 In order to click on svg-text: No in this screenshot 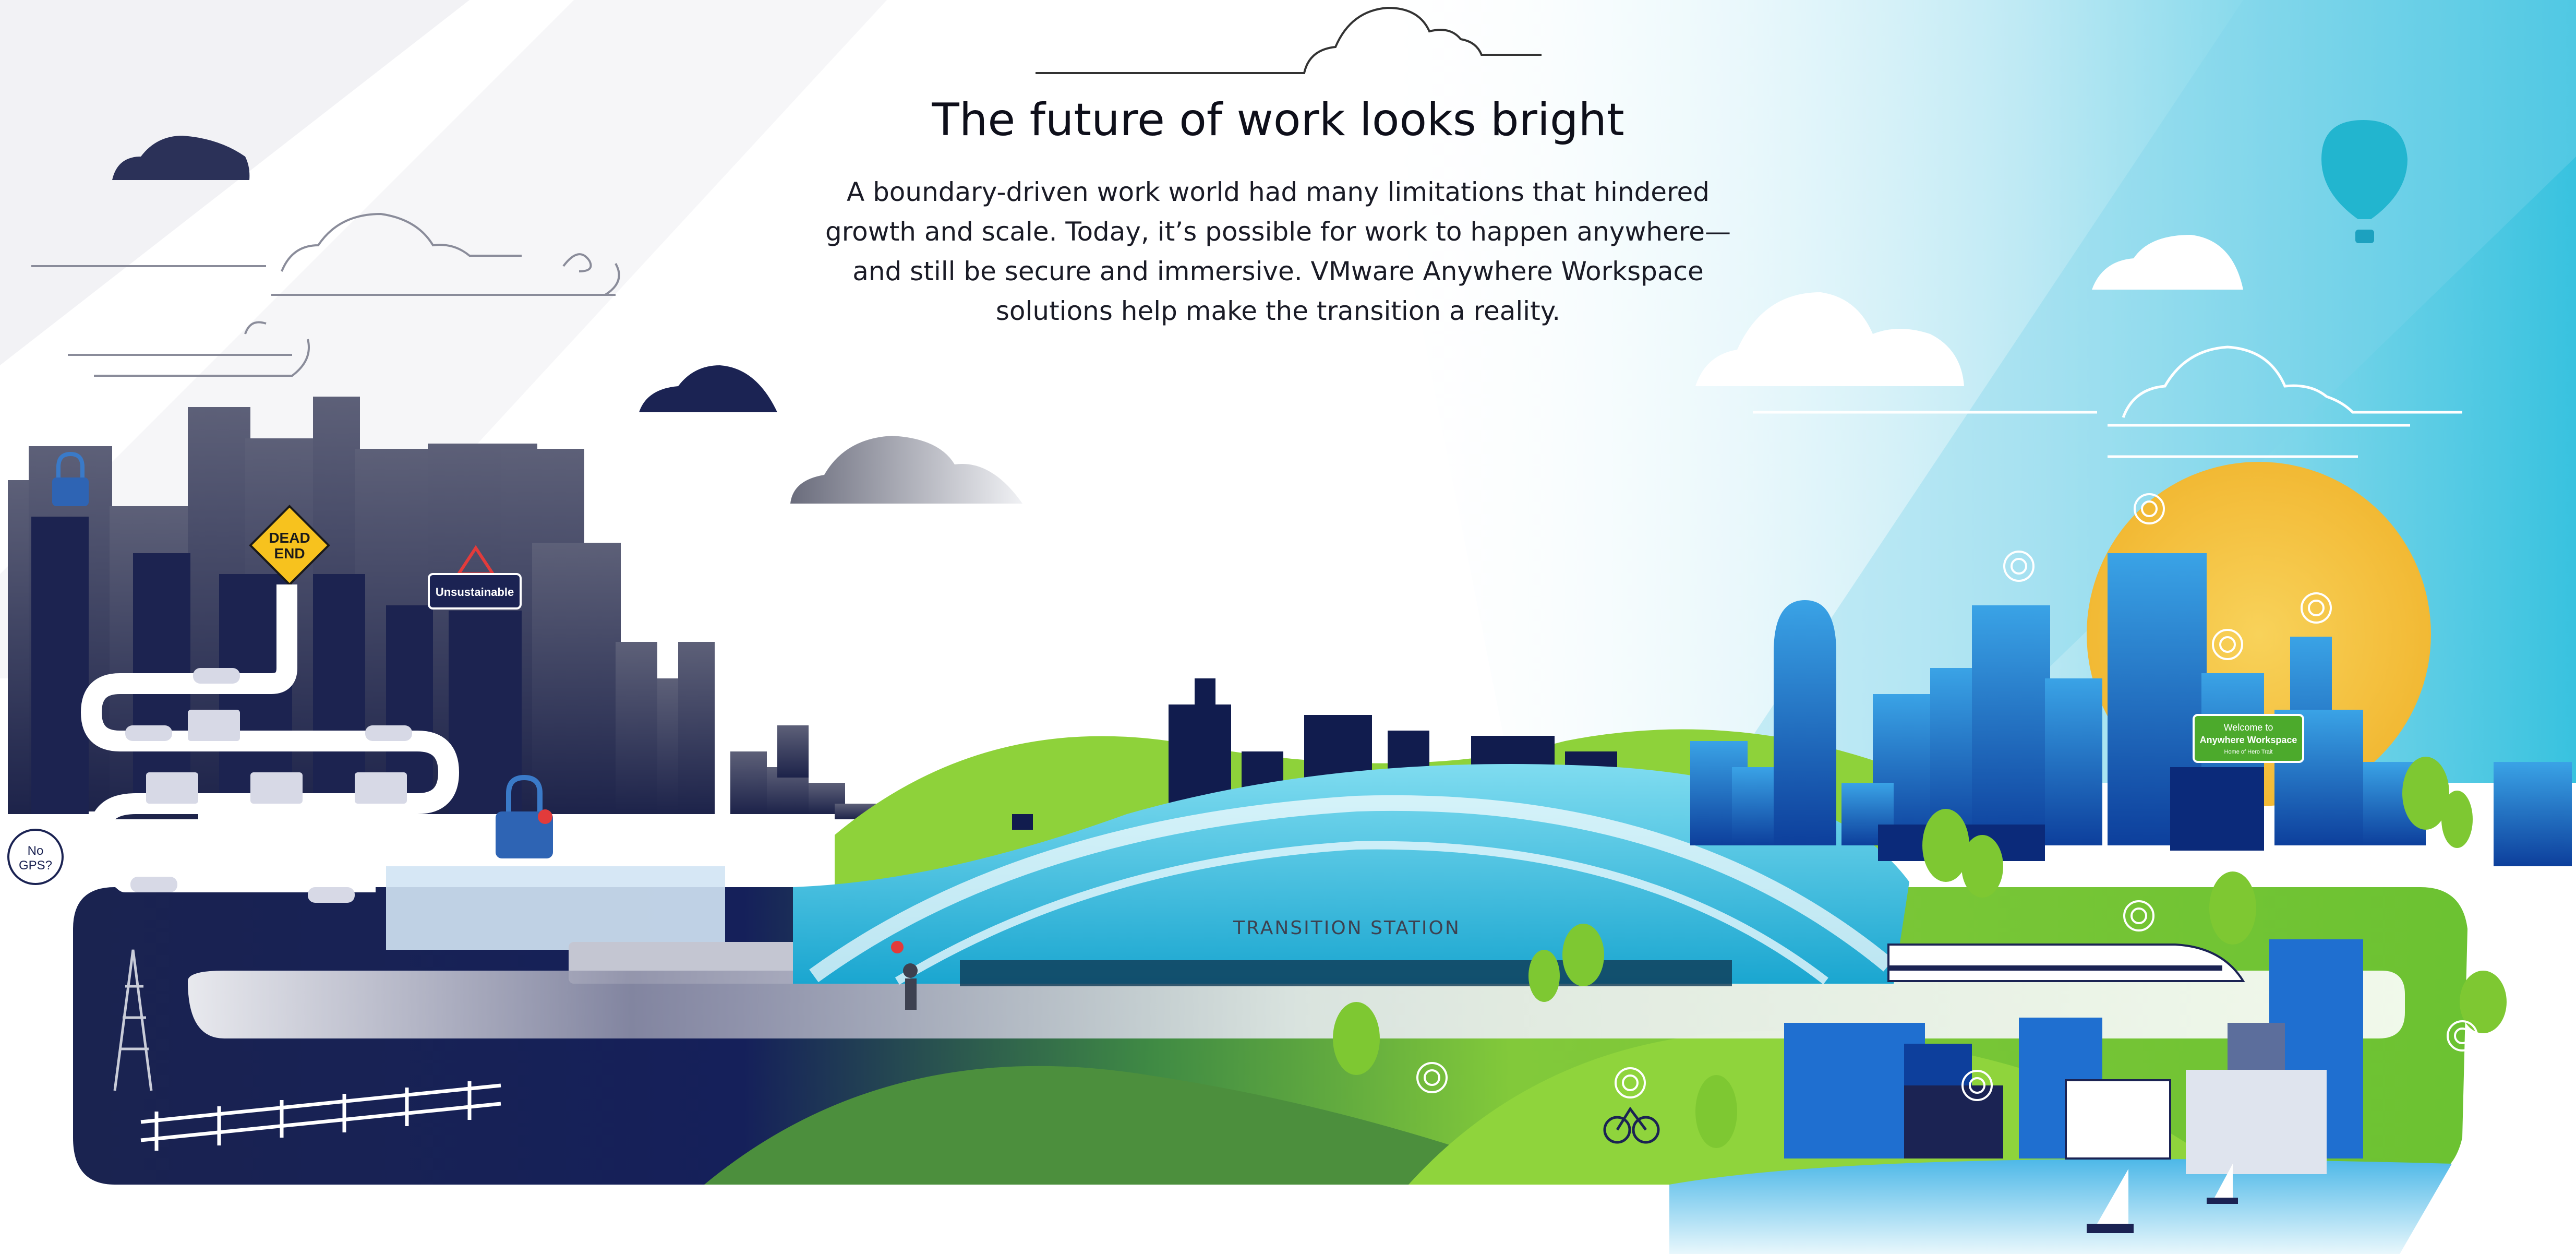, I will do `click(36, 851)`.